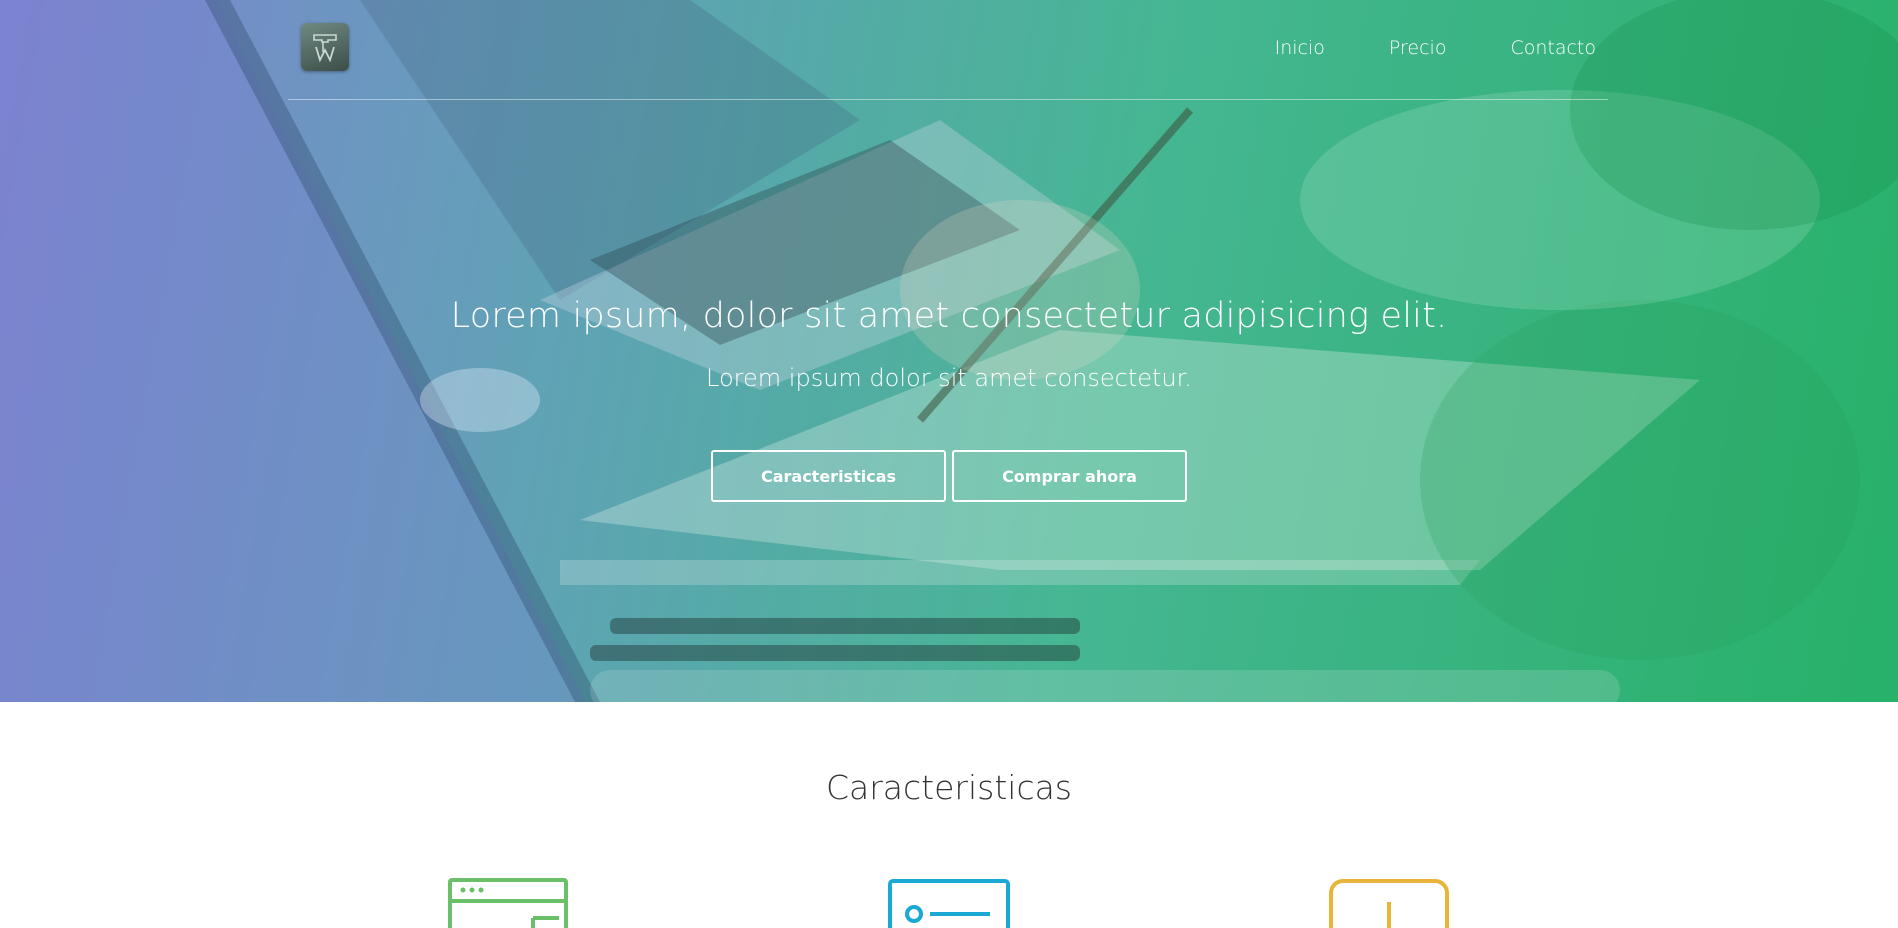 This screenshot has width=1898, height=928. What do you see at coordinates (1418, 48) in the screenshot?
I see `nav-link-precio: Precio` at bounding box center [1418, 48].